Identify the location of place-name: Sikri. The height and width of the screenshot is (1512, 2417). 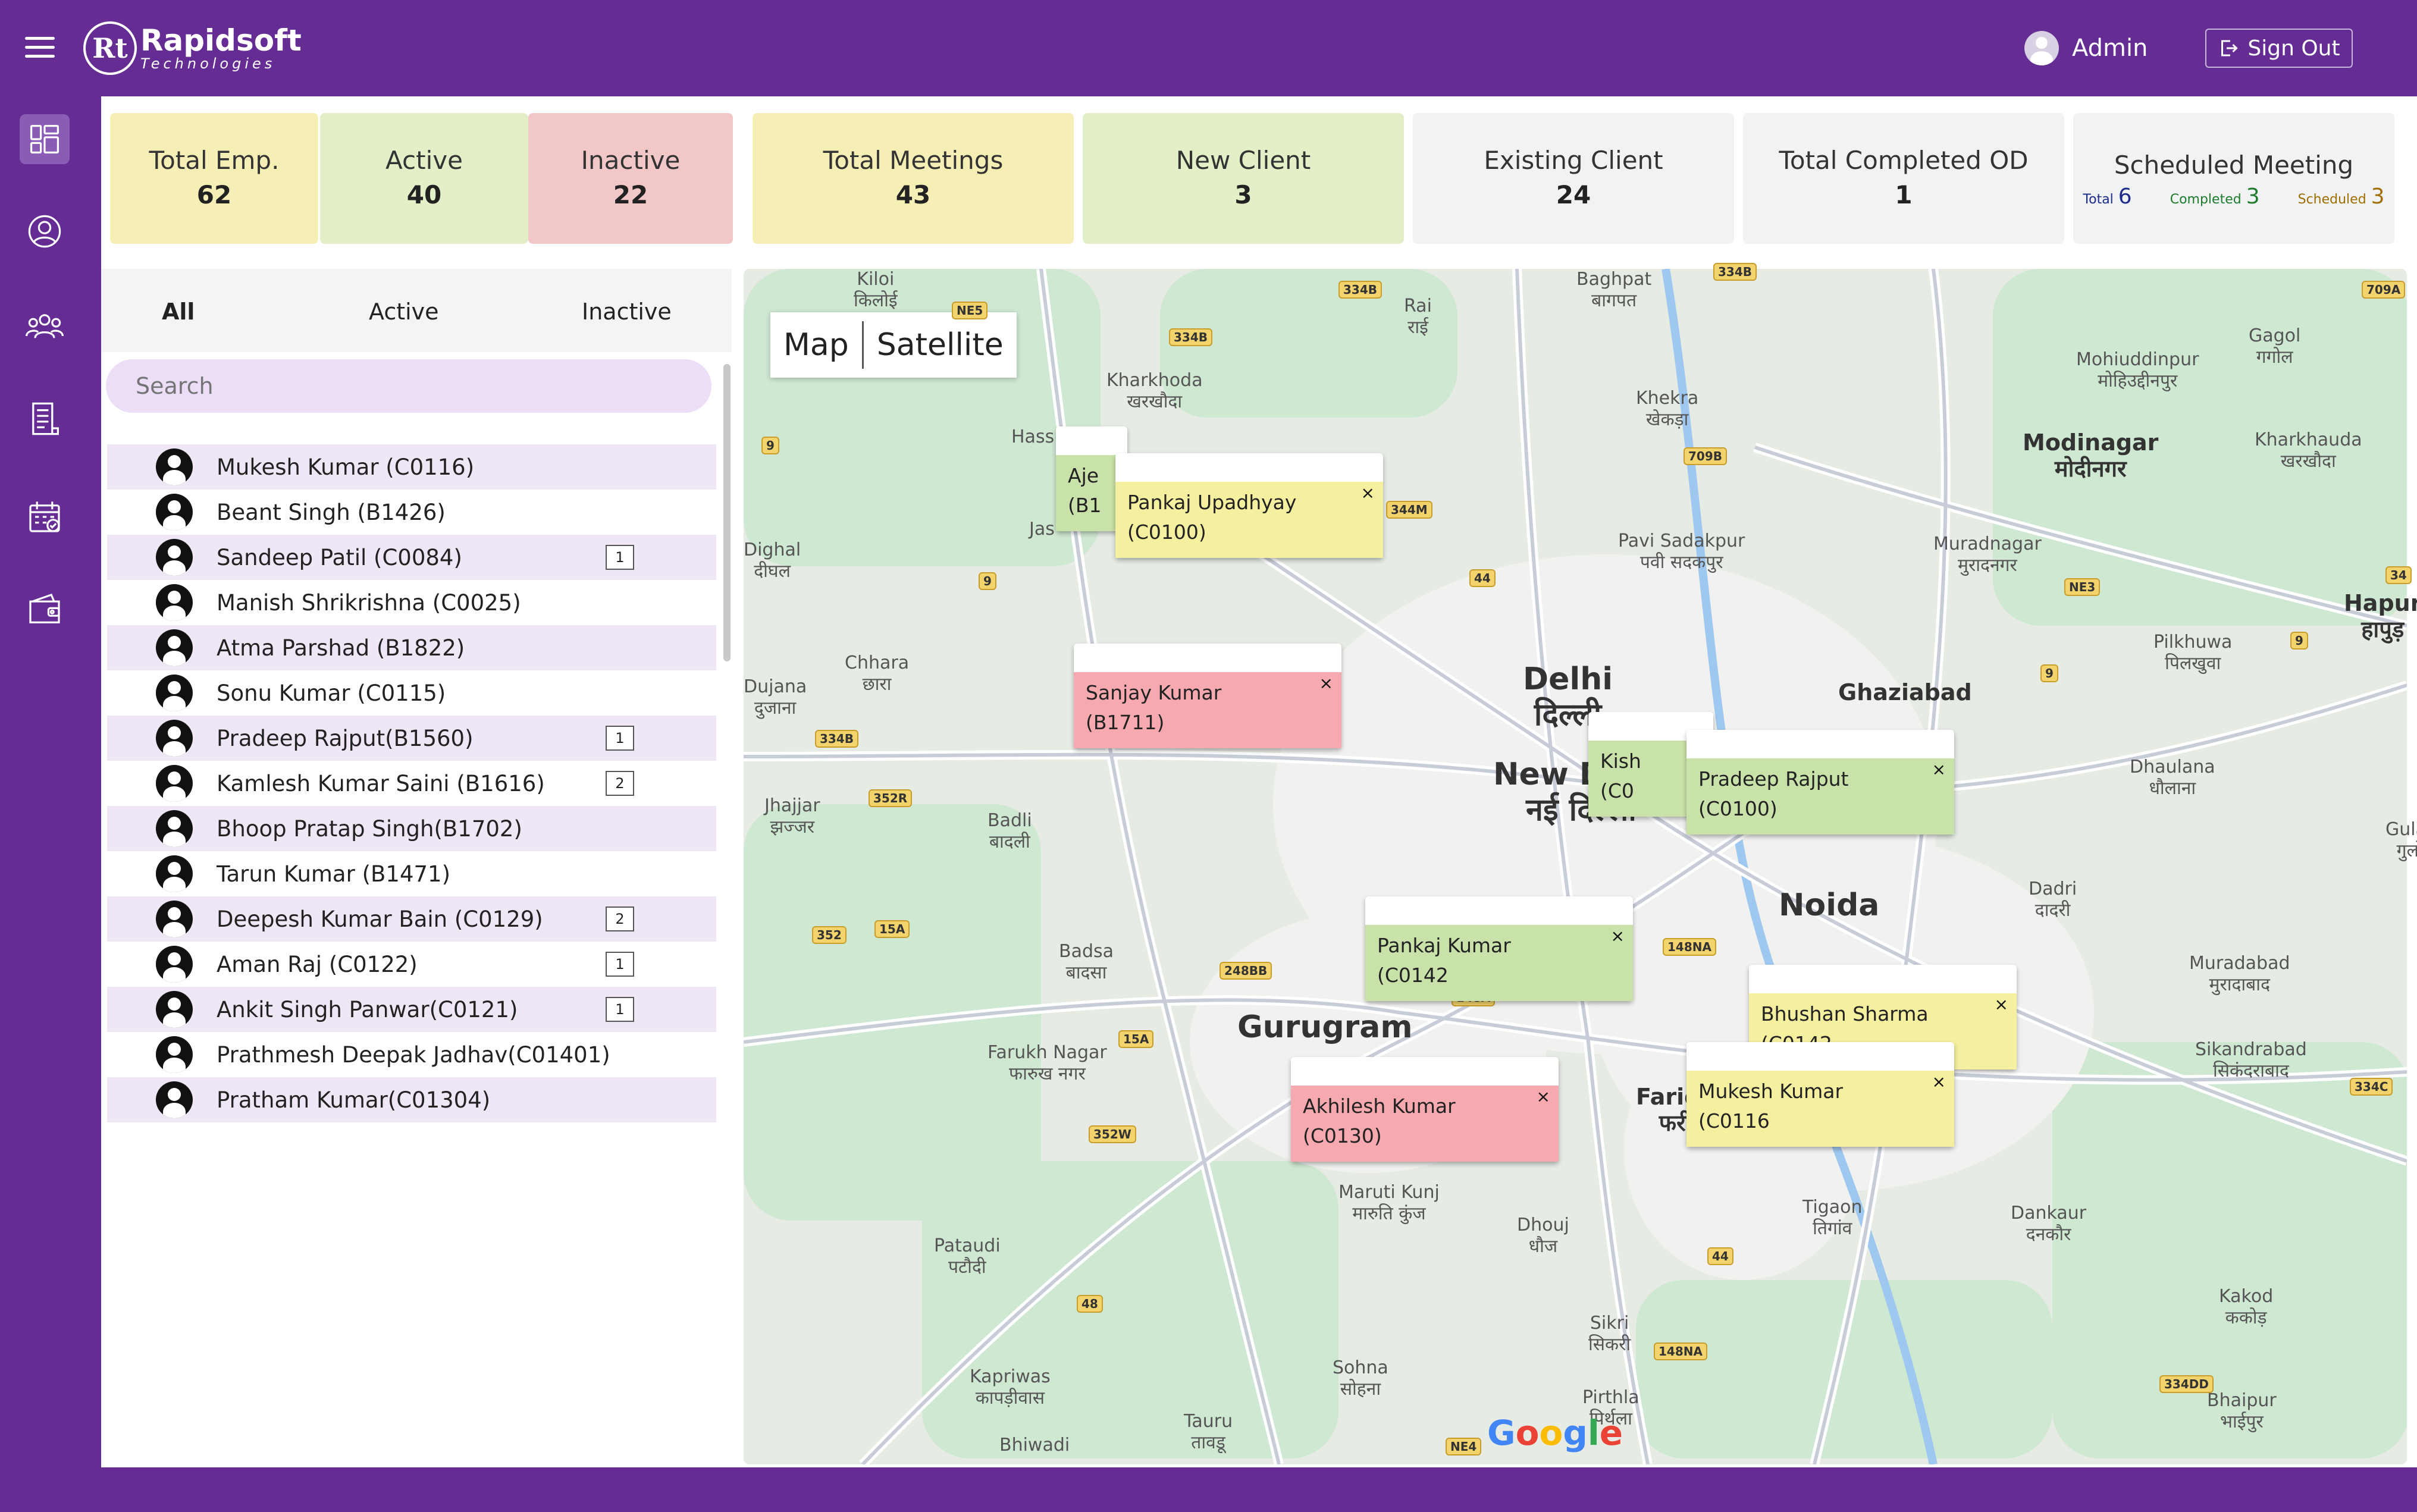
(1609, 1323).